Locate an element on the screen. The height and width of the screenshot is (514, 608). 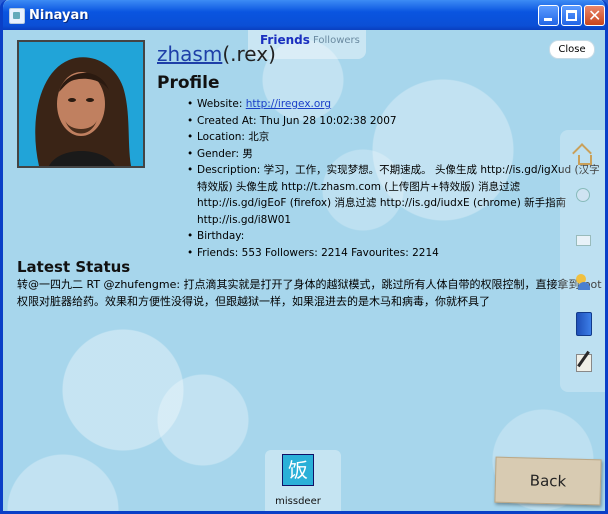
window-close-button: ✕ is located at coordinates (594, 15).